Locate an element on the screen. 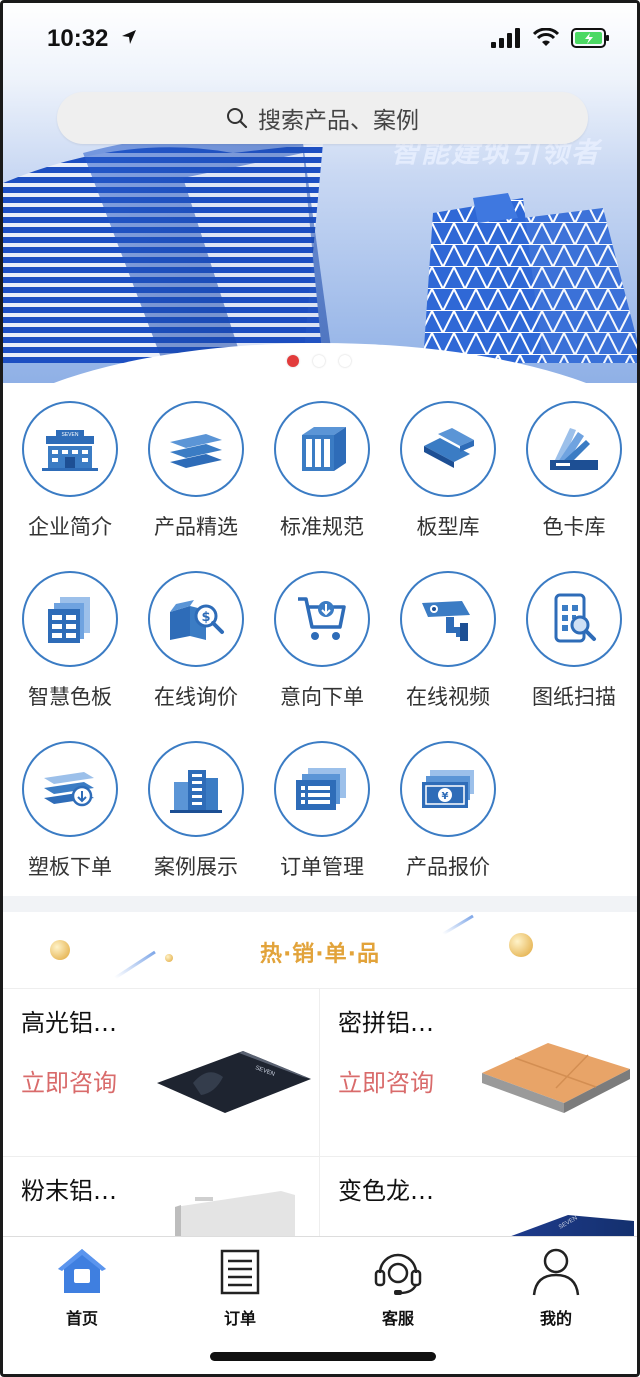 The height and width of the screenshot is (1377, 640). search-icon is located at coordinates (237, 118).